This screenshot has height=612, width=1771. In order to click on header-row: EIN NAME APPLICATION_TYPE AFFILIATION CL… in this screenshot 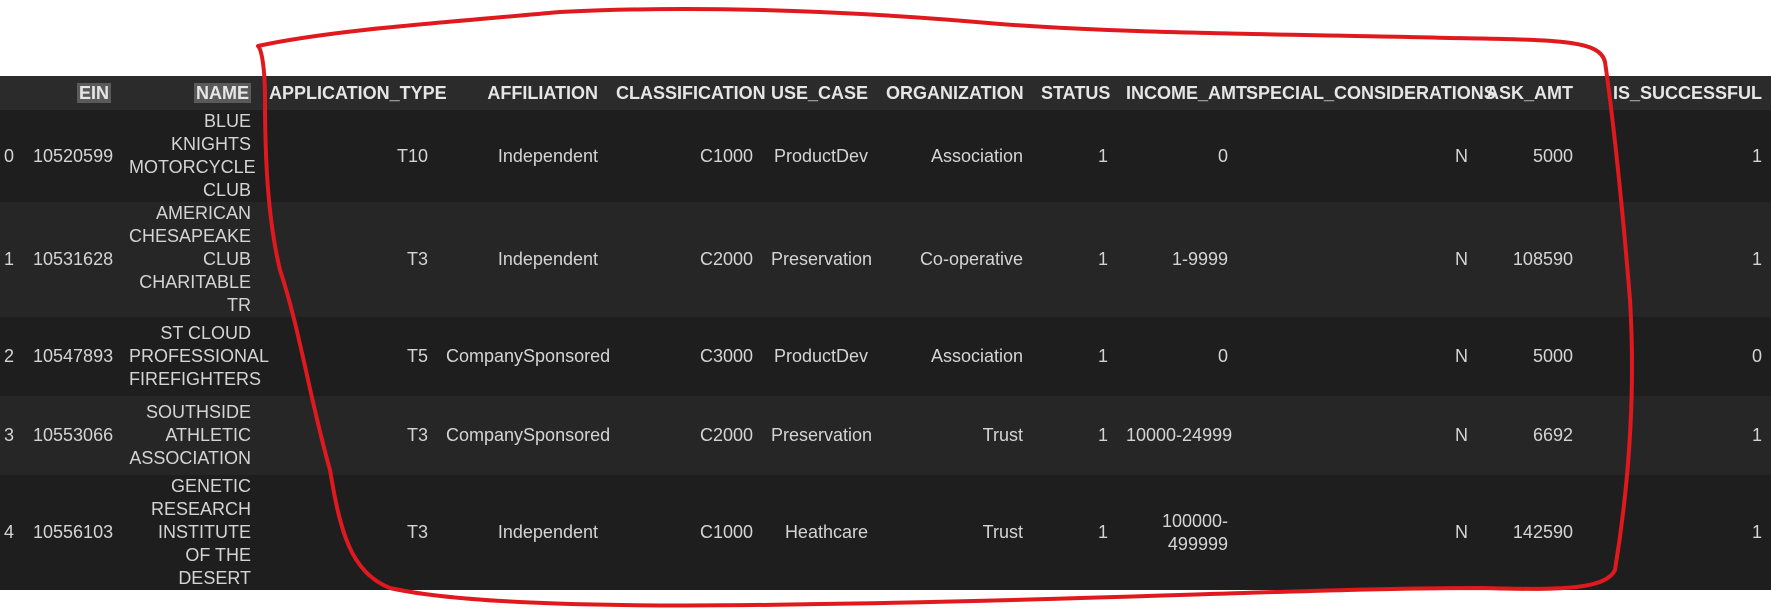, I will do `click(885, 93)`.